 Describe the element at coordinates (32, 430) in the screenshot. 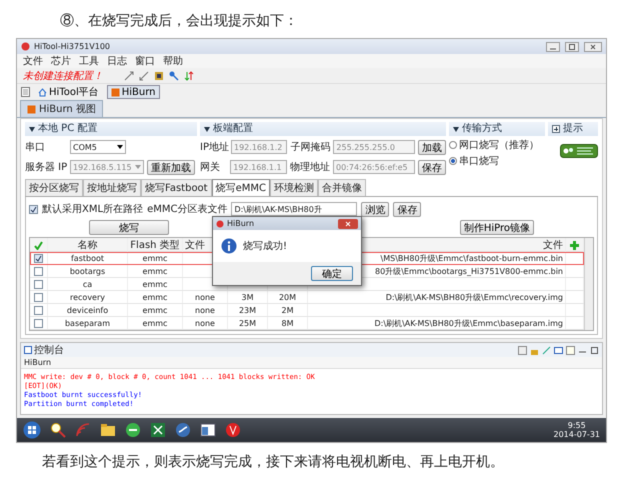

I see `start-button-icon` at that location.